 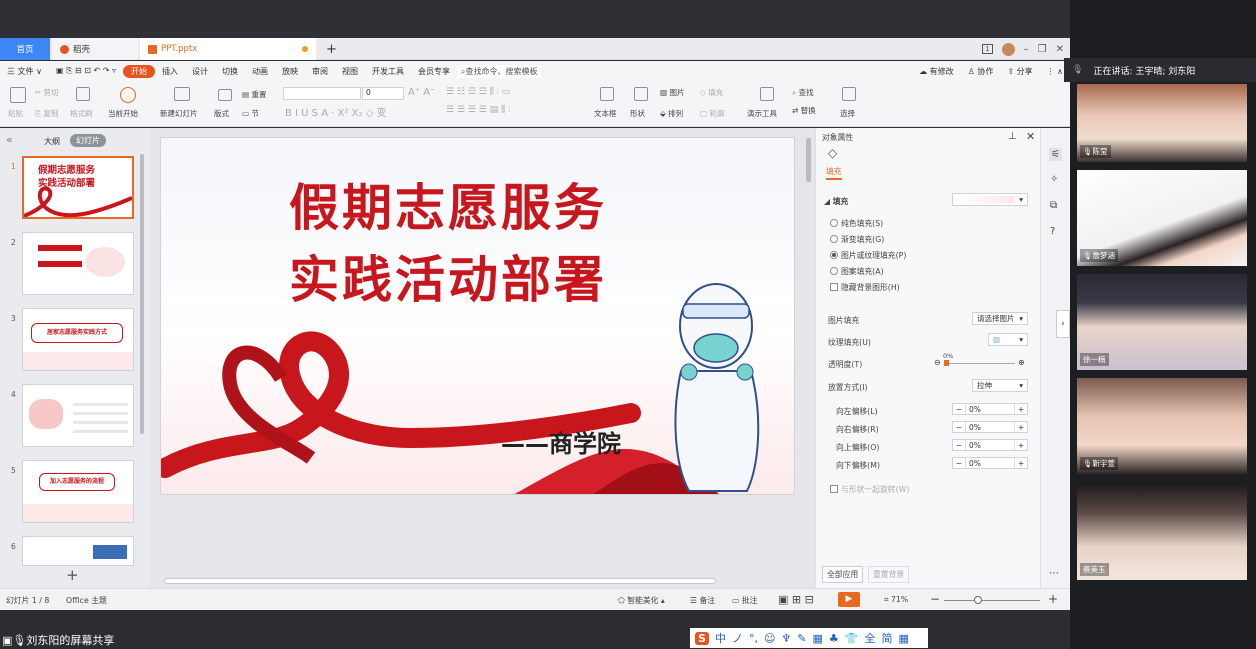 What do you see at coordinates (179, 113) in the screenshot?
I see `new-slide-button: 新建幻灯片` at bounding box center [179, 113].